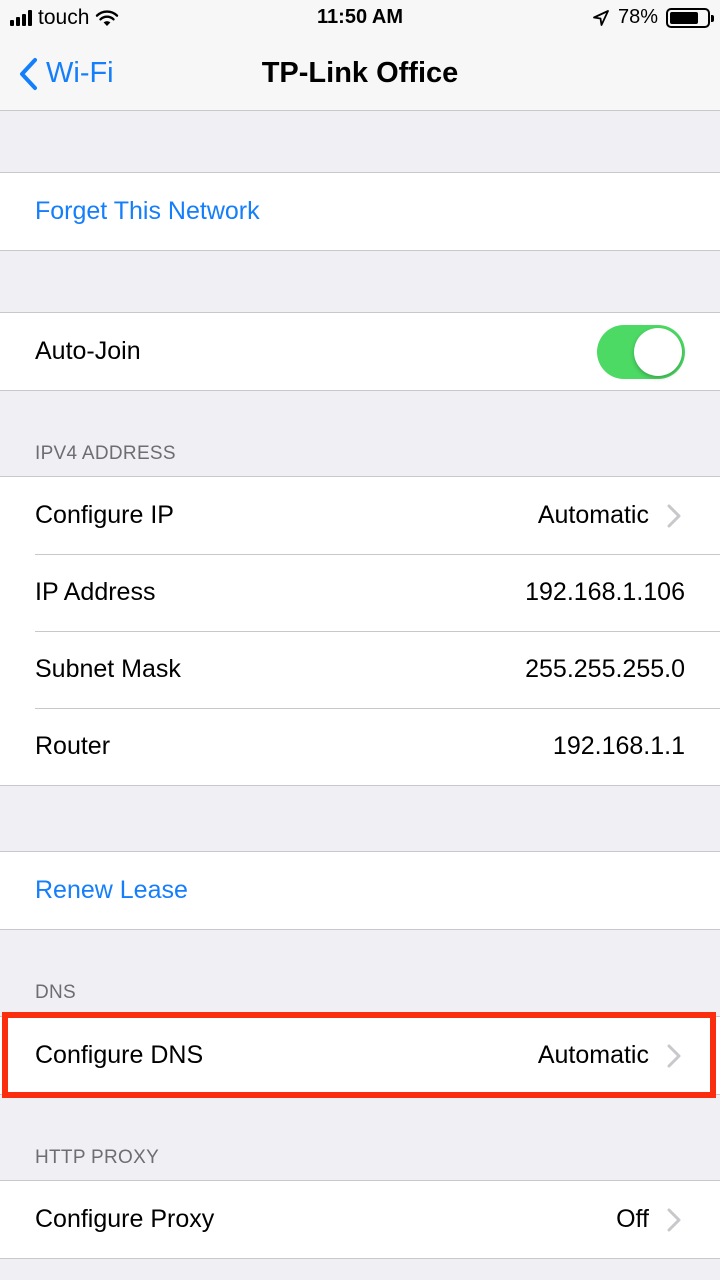 The width and height of the screenshot is (720, 1280). I want to click on configure-dns-value: Automatic, so click(593, 1055).